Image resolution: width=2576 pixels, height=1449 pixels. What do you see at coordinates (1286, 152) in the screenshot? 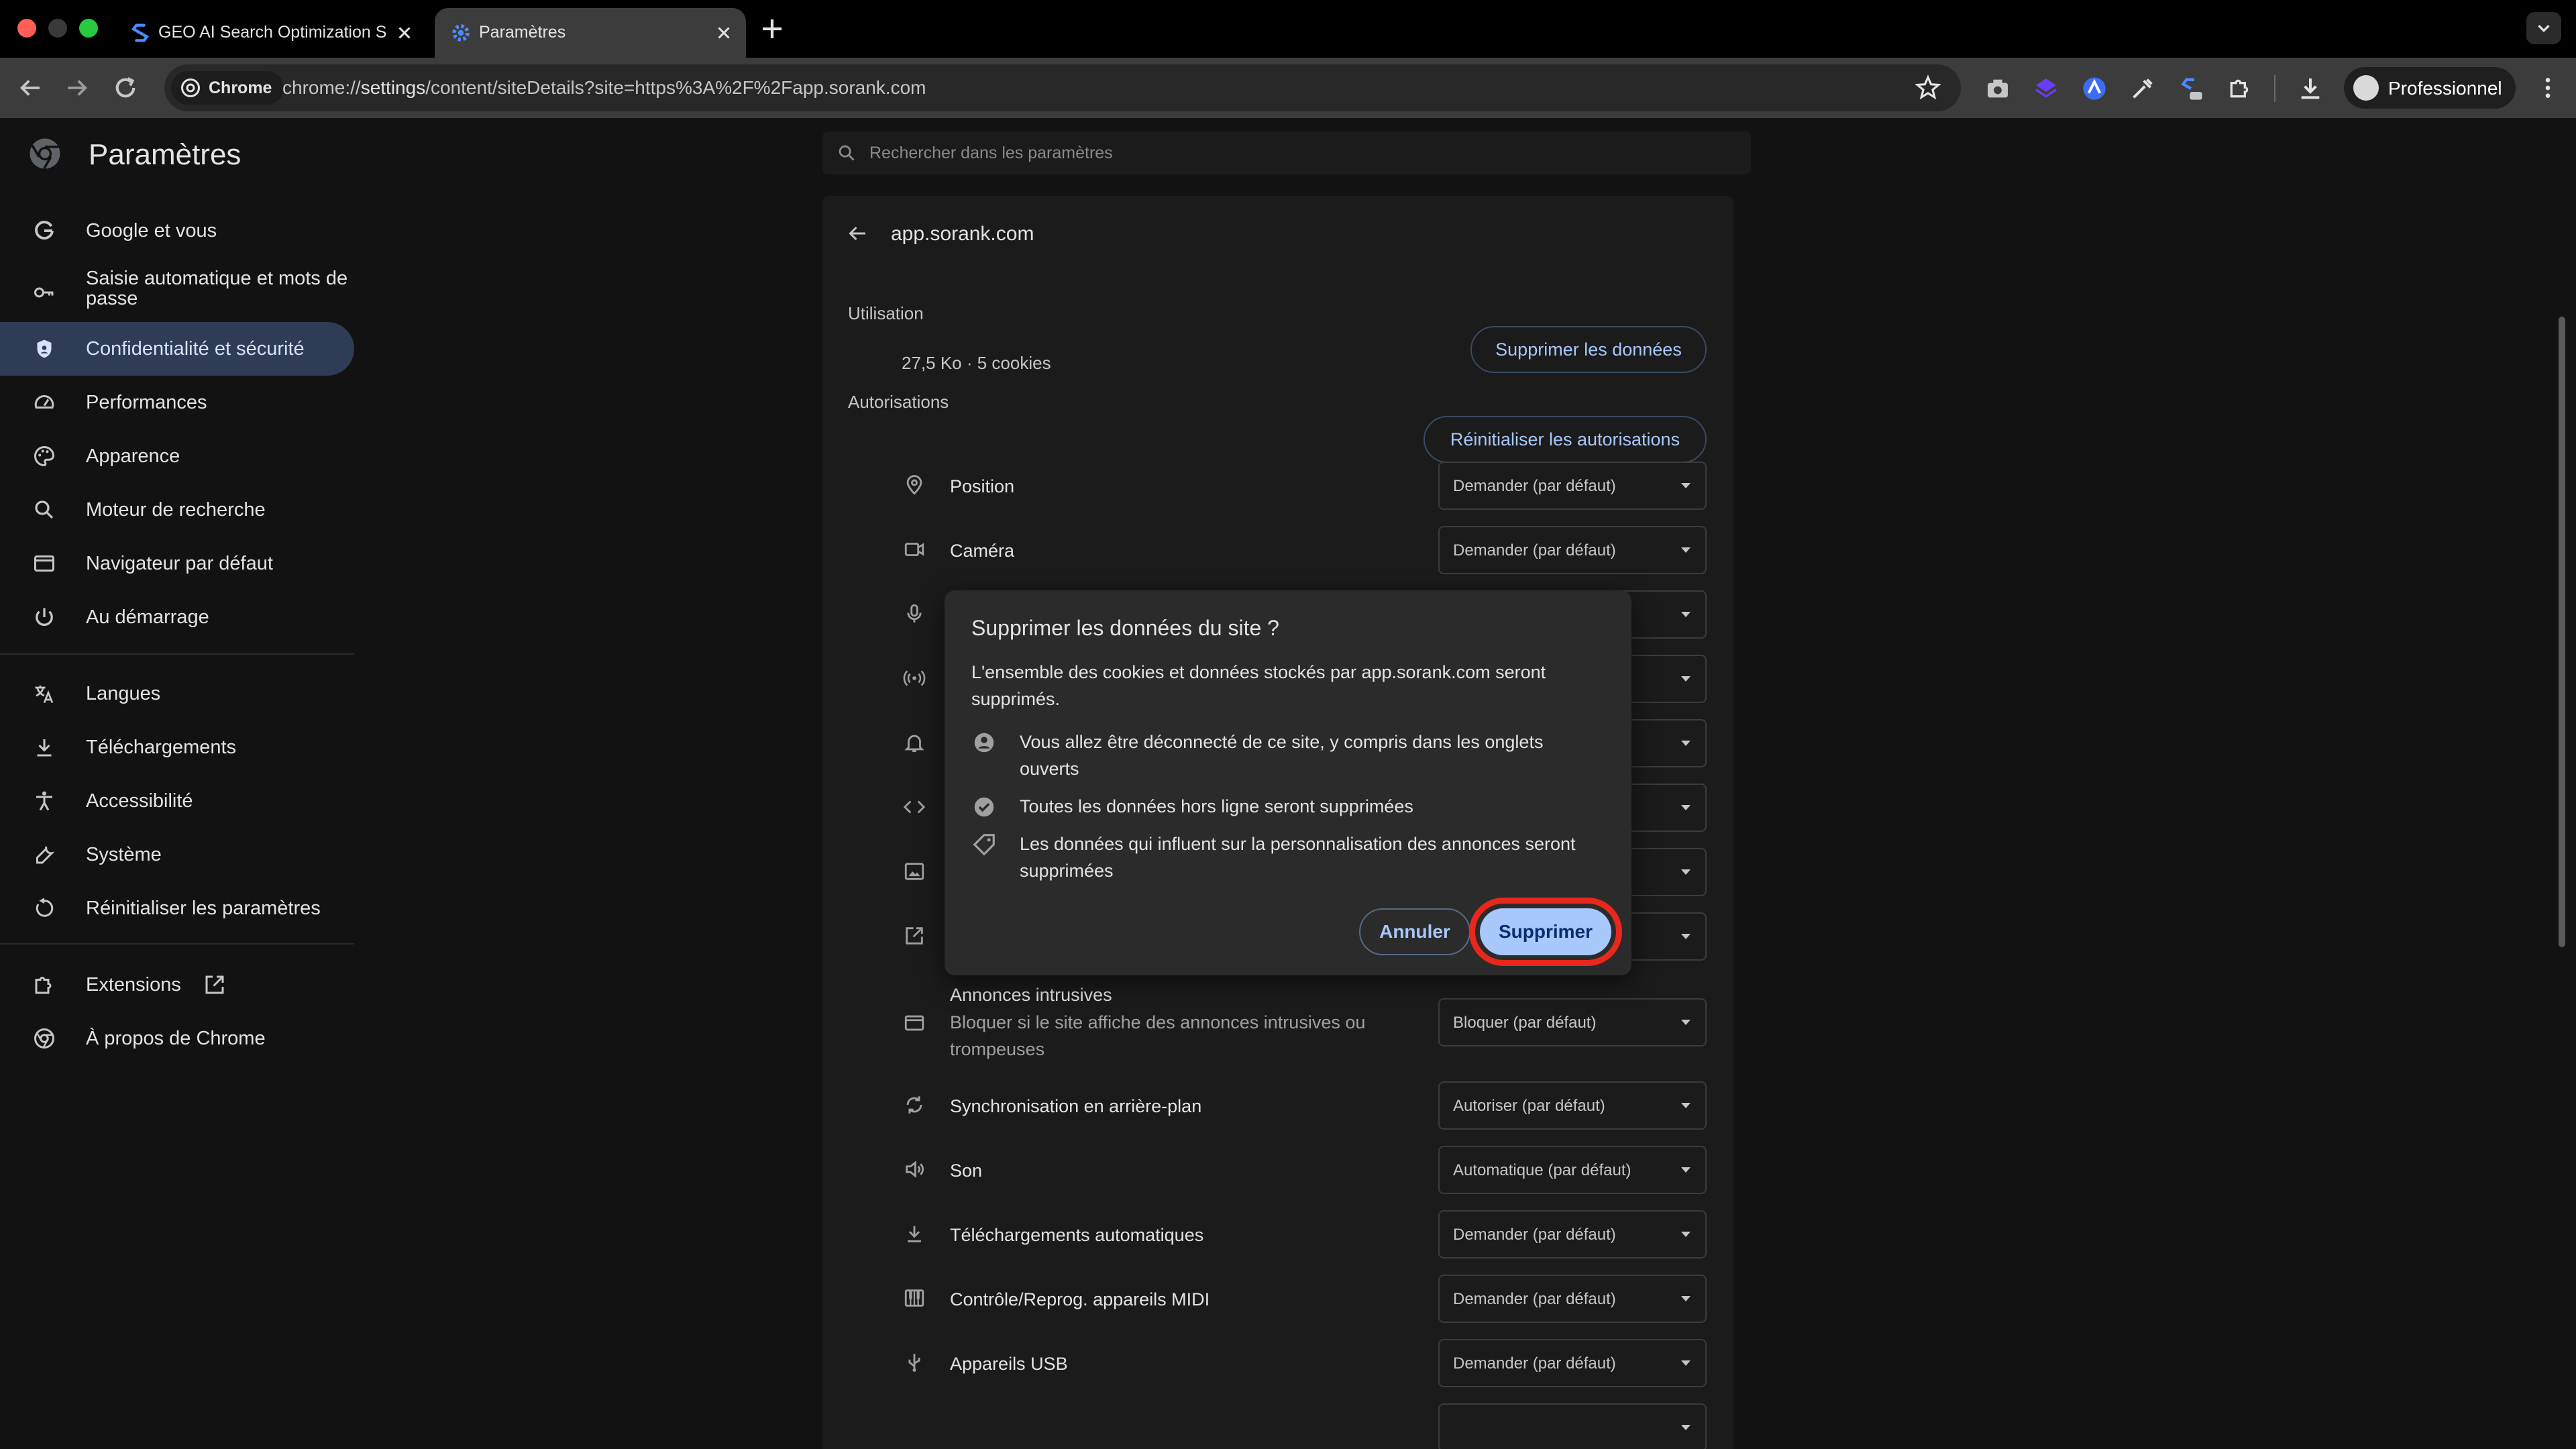
I see `settings-search-input: Rechercher dans les paramètres` at bounding box center [1286, 152].